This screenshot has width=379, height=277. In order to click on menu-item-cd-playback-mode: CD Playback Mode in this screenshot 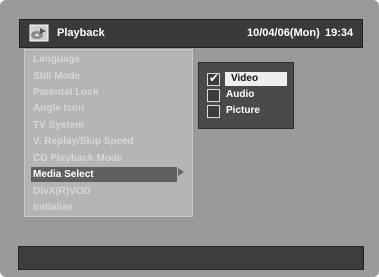, I will do `click(77, 158)`.